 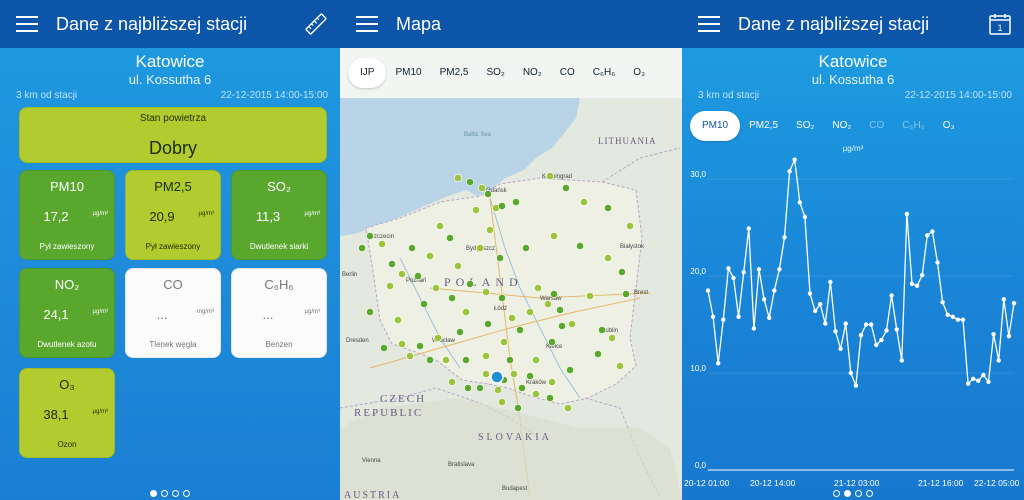 What do you see at coordinates (495, 73) in the screenshot?
I see `tab-so2: SO₂` at bounding box center [495, 73].